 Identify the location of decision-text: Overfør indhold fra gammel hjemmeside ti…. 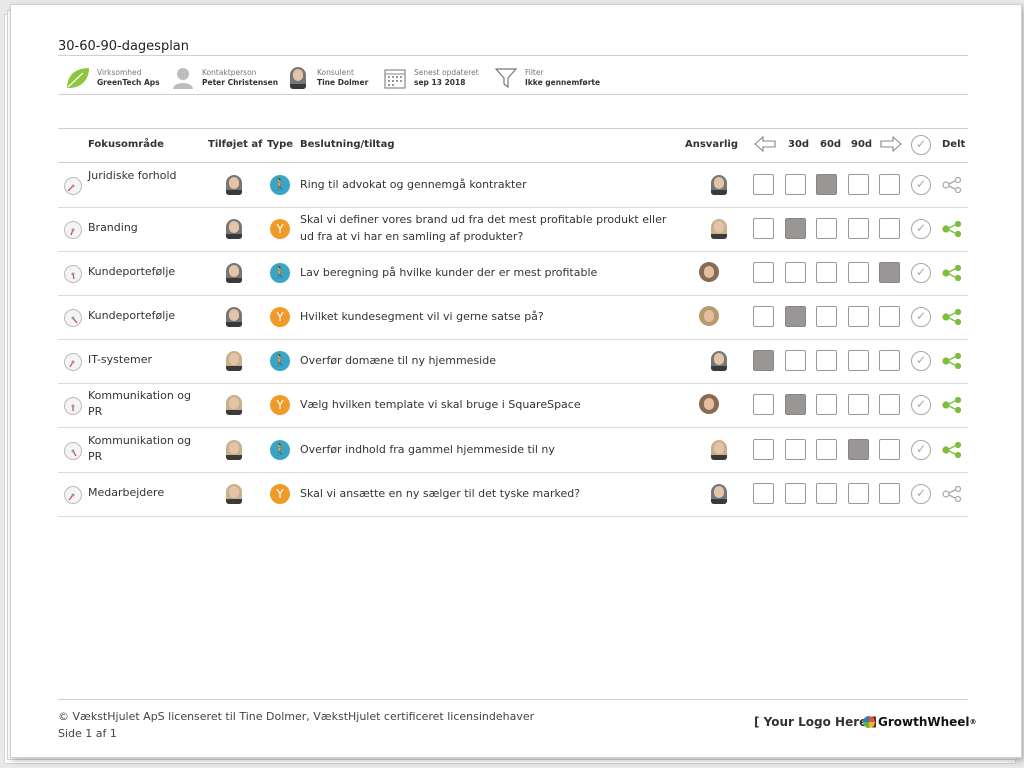
(490, 449).